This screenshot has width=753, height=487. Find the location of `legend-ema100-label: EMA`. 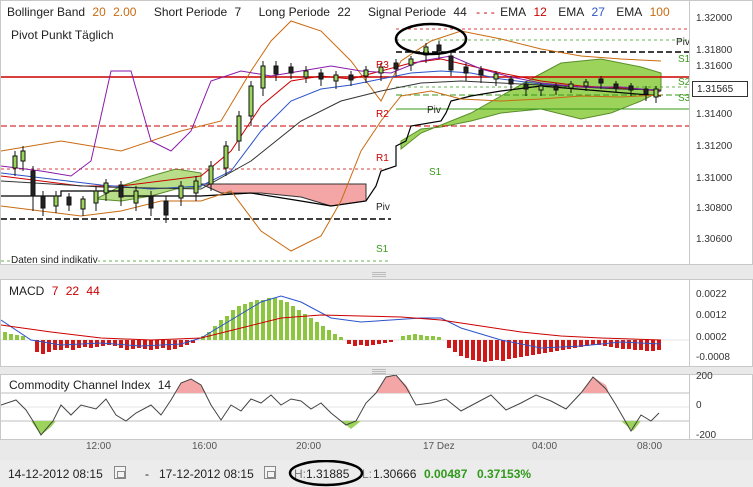

legend-ema100-label: EMA is located at coordinates (629, 12).